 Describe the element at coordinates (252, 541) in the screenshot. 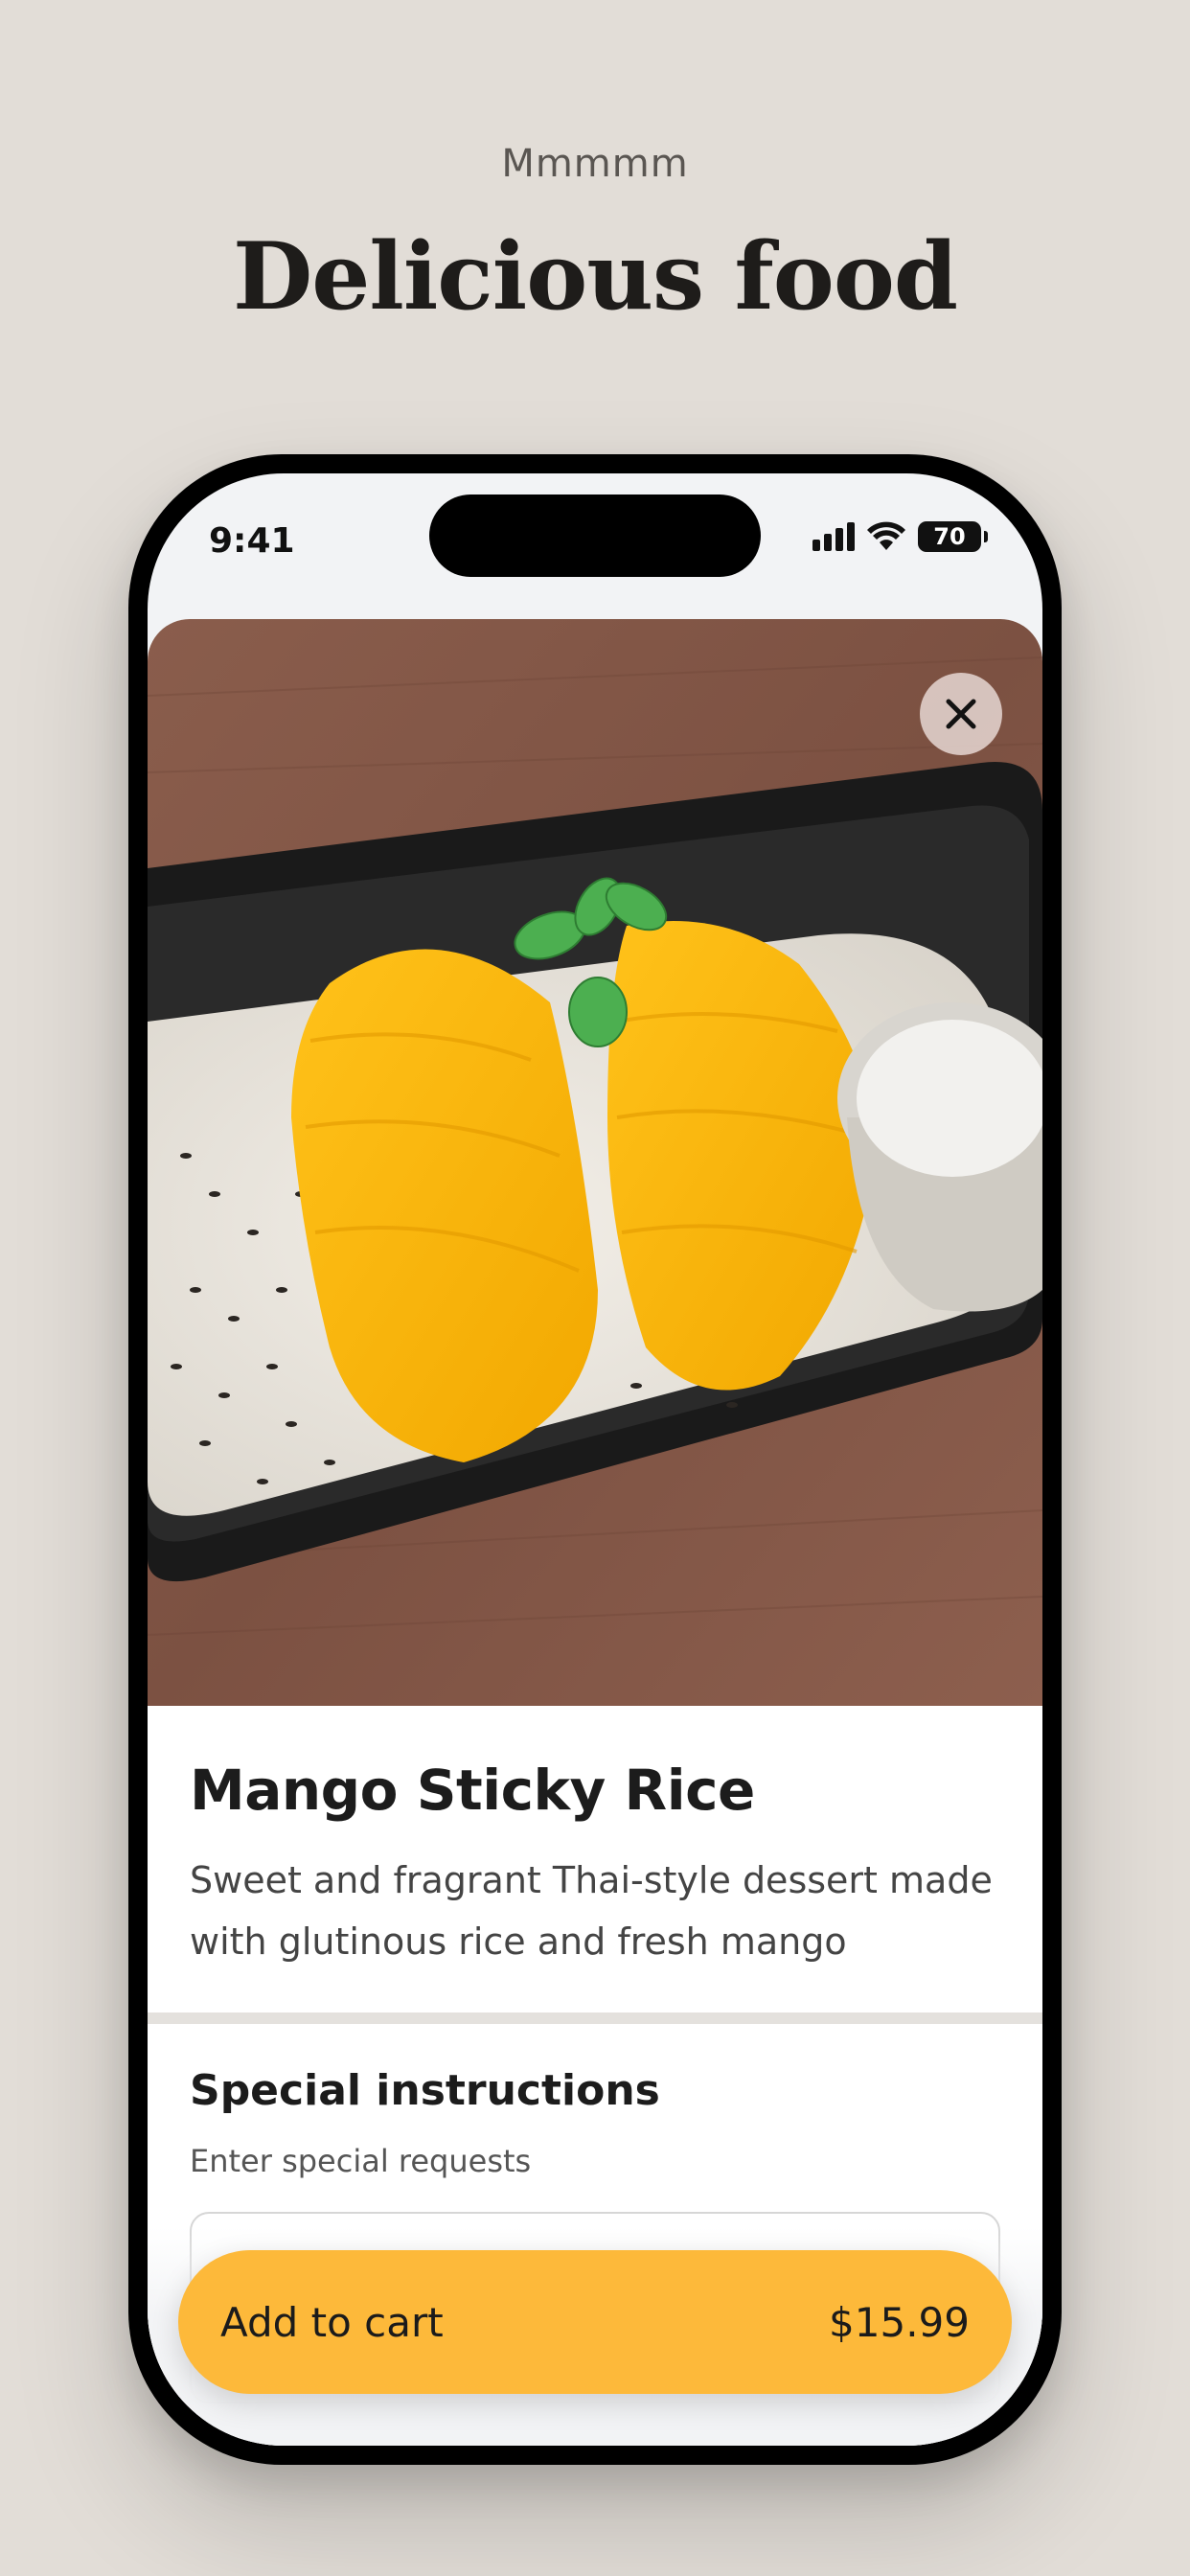

I see `status-time: 9:41` at that location.